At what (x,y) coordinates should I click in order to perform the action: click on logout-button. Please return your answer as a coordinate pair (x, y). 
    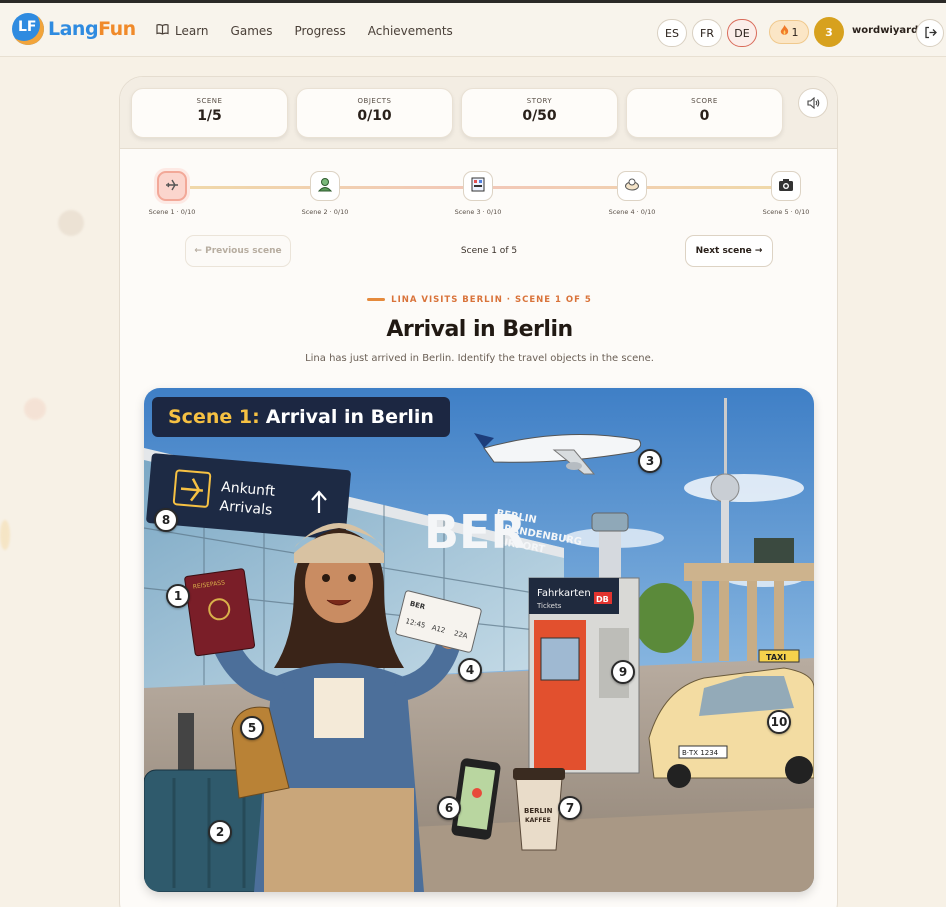
    Looking at the image, I should click on (930, 33).